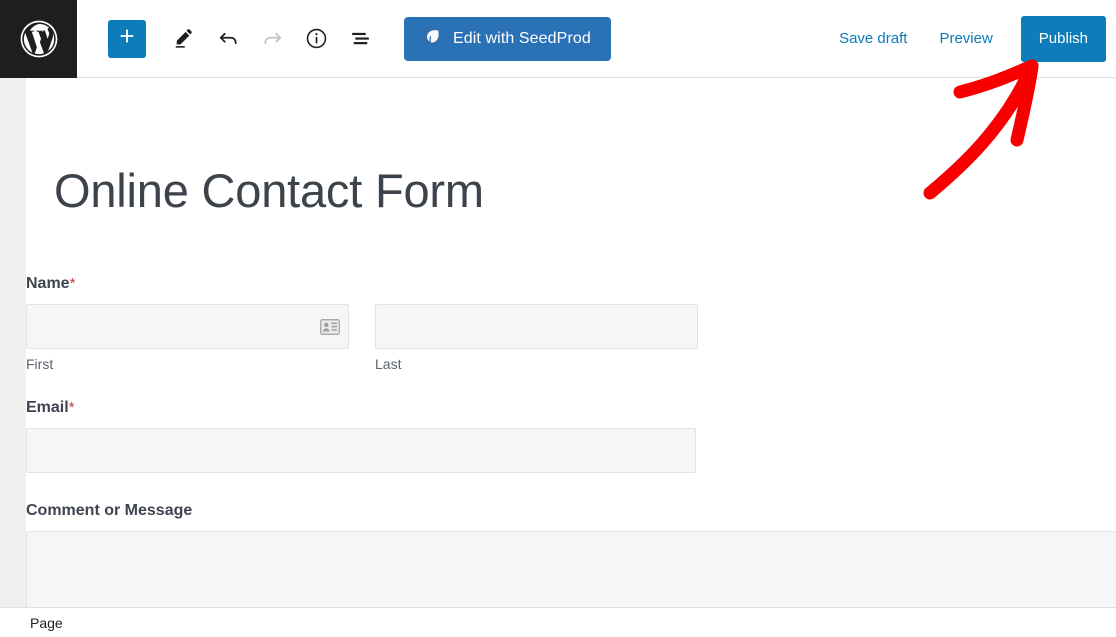 This screenshot has width=1116, height=637. Describe the element at coordinates (873, 38) in the screenshot. I see `save-draft-button: Save draft` at that location.